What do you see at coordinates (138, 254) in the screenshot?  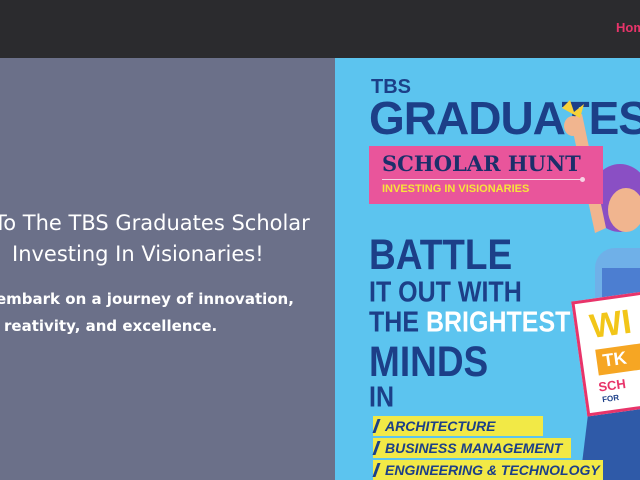 I see `hero-title-line-2: Investing In Visionaries!` at bounding box center [138, 254].